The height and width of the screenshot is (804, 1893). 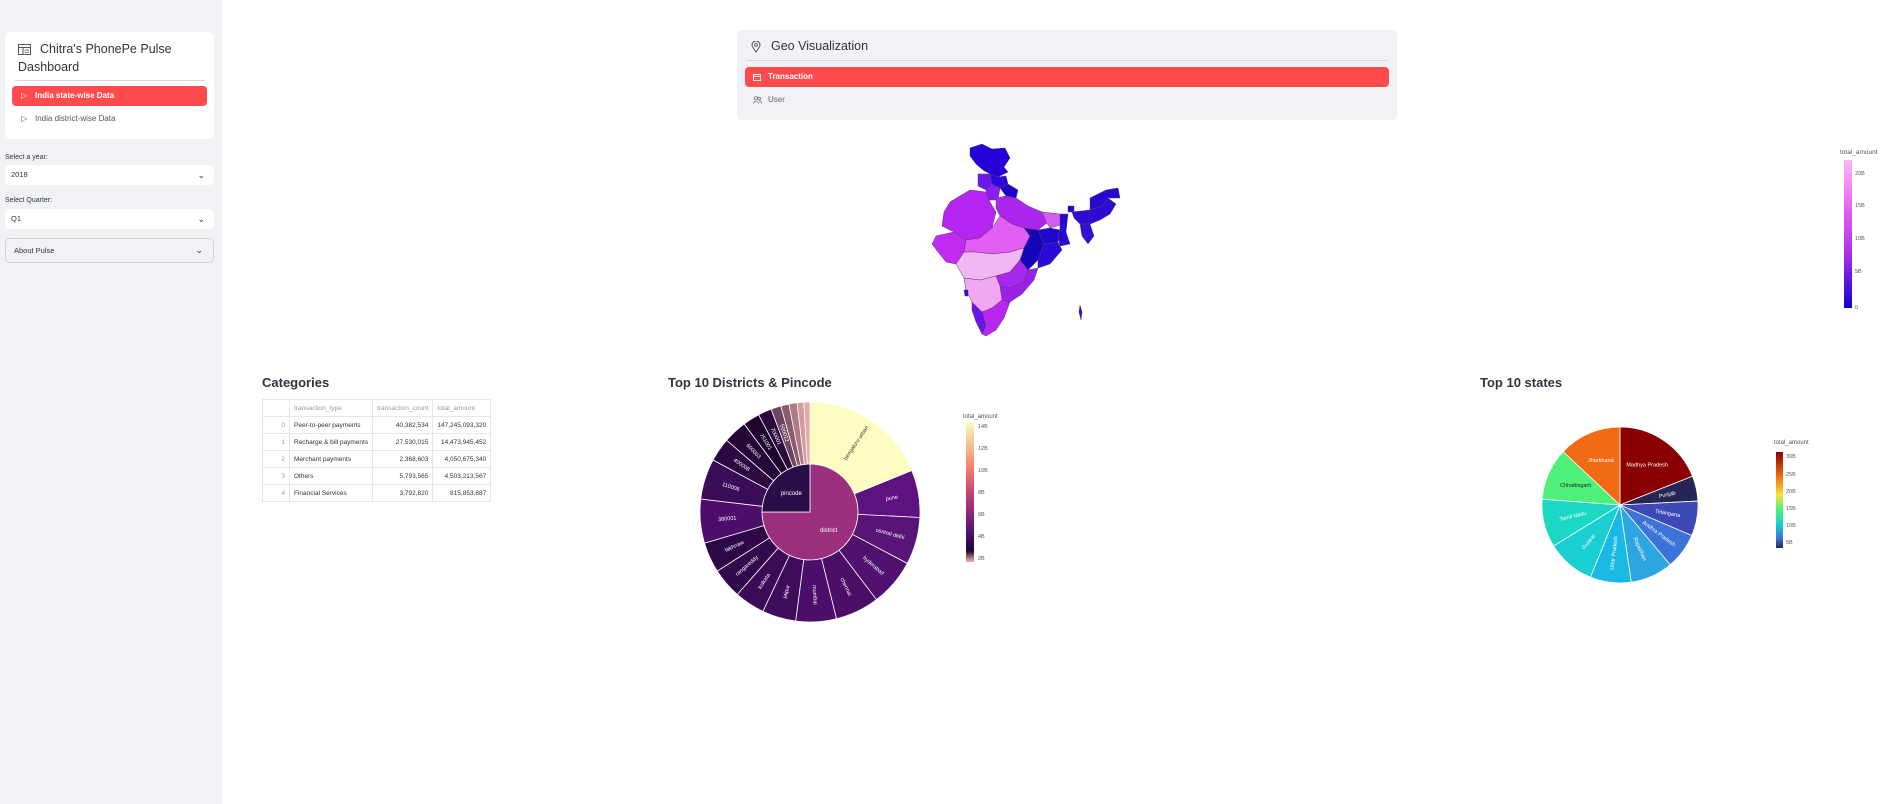 What do you see at coordinates (1064, 230) in the screenshot?
I see `map-region-wb` at bounding box center [1064, 230].